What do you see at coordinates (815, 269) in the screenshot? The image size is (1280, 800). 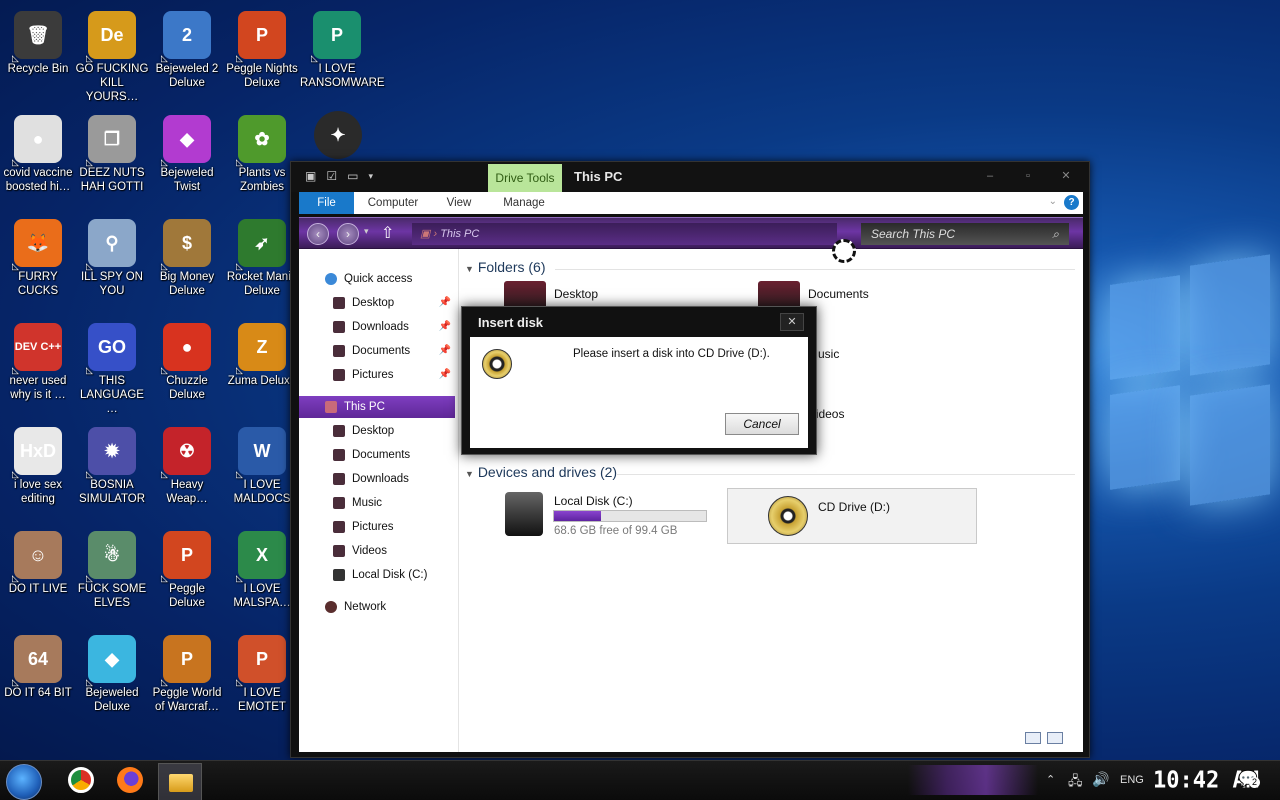 I see `divider` at bounding box center [815, 269].